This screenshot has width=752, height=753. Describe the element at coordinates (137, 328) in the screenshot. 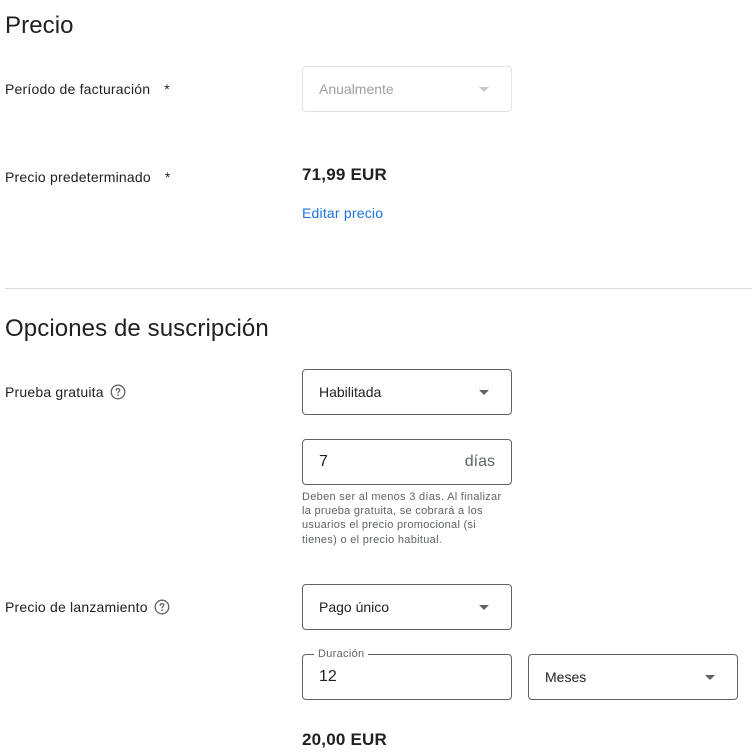

I see `subscription-section-title: Opciones de suscripción` at that location.